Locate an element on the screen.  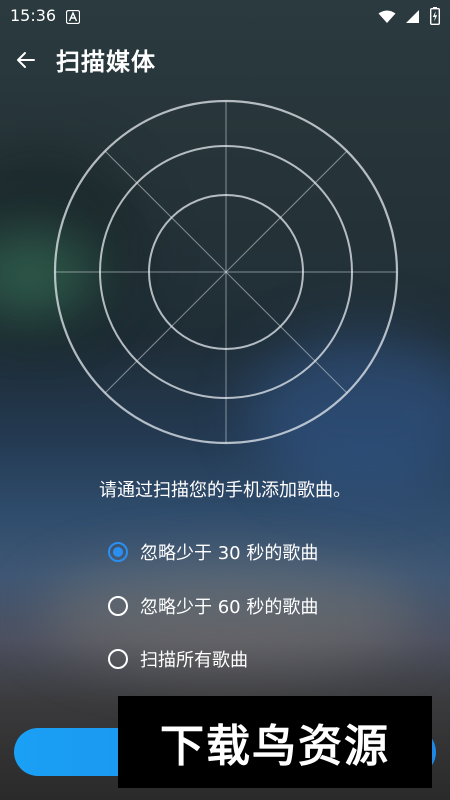
scan-description: 请通过扫描您的手机添加歌曲。 is located at coordinates (225, 490).